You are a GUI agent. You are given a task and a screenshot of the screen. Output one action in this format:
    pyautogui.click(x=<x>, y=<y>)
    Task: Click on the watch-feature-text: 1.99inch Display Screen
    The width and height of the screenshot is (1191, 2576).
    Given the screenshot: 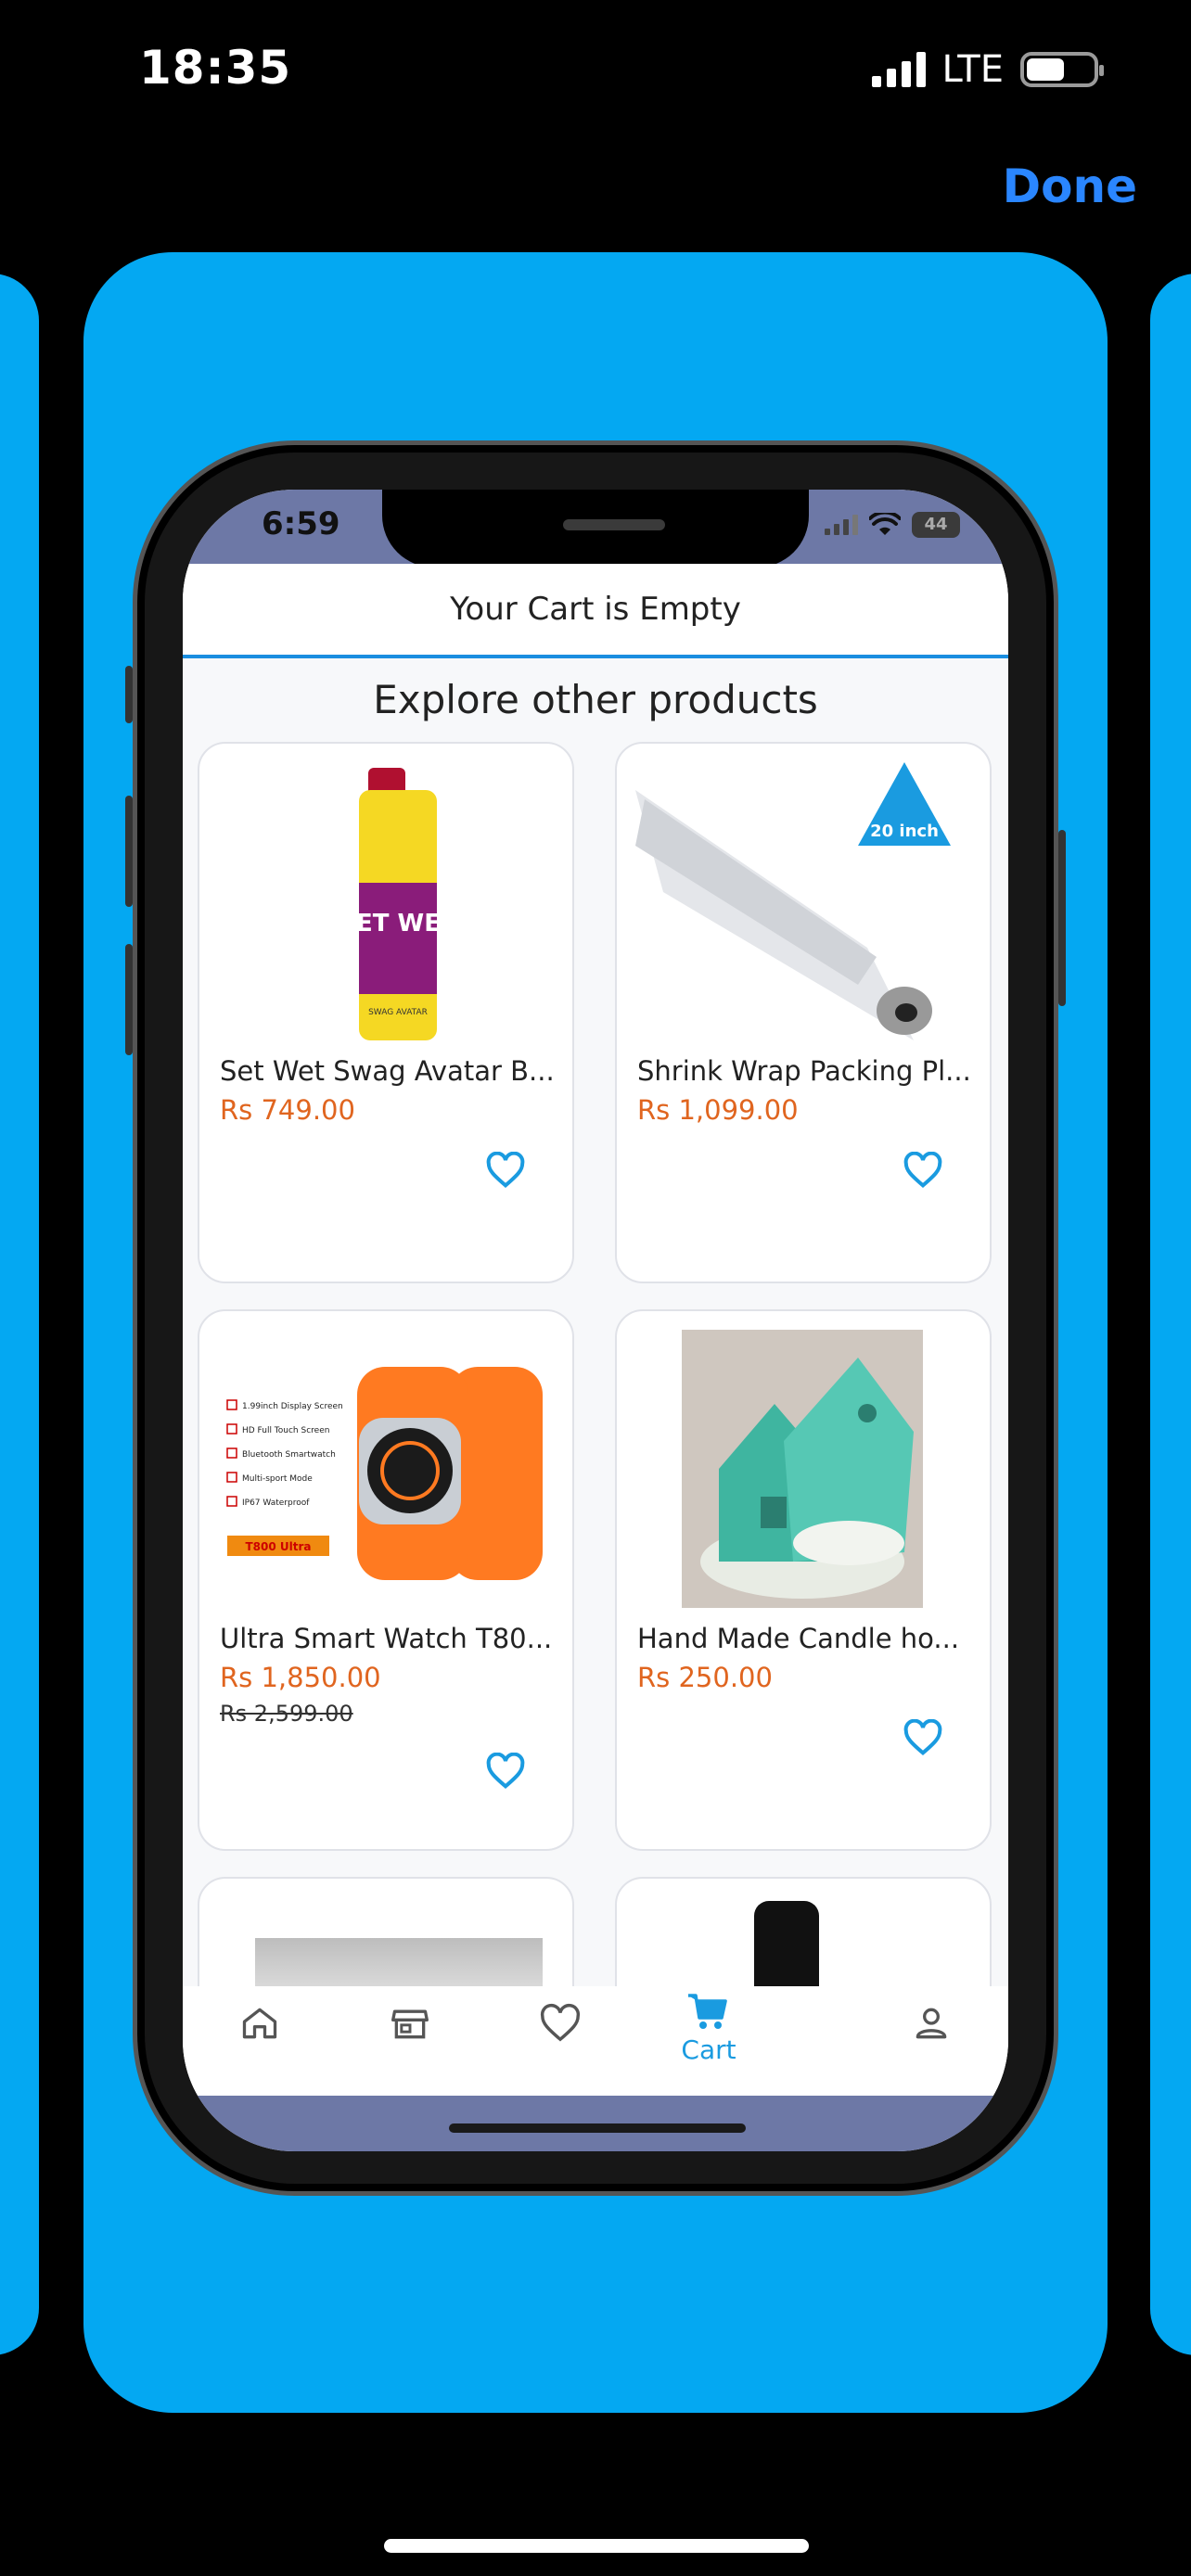 What is the action you would take?
    pyautogui.click(x=292, y=1406)
    